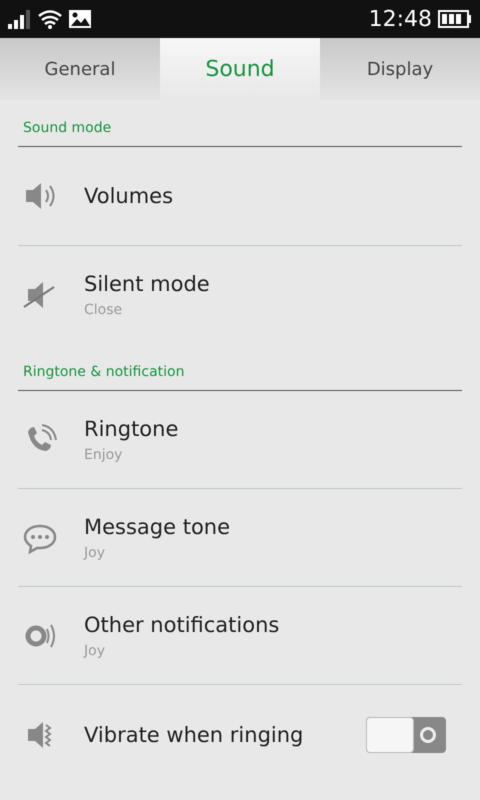 This screenshot has width=480, height=800. What do you see at coordinates (400, 69) in the screenshot?
I see `tab: Display` at bounding box center [400, 69].